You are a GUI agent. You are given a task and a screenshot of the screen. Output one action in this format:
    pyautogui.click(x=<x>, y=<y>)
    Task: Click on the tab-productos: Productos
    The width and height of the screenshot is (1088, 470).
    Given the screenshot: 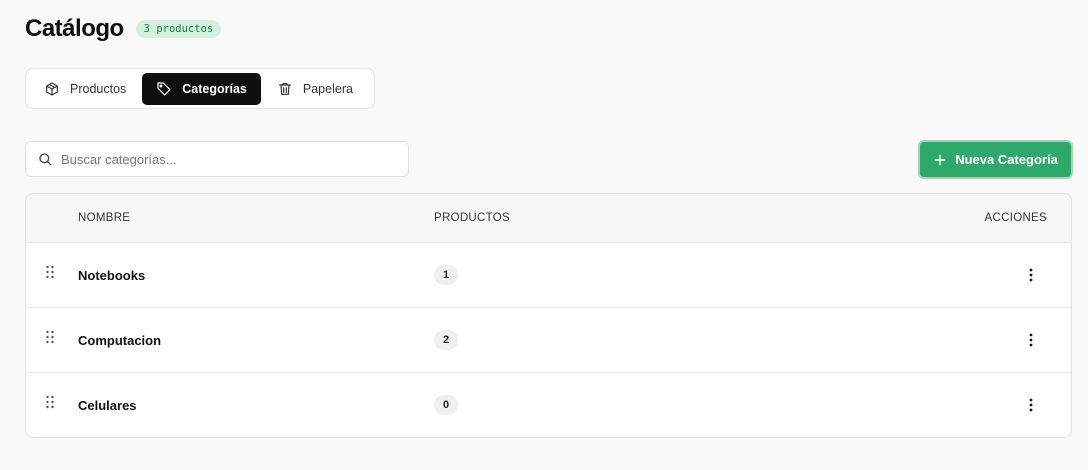 What is the action you would take?
    pyautogui.click(x=85, y=89)
    